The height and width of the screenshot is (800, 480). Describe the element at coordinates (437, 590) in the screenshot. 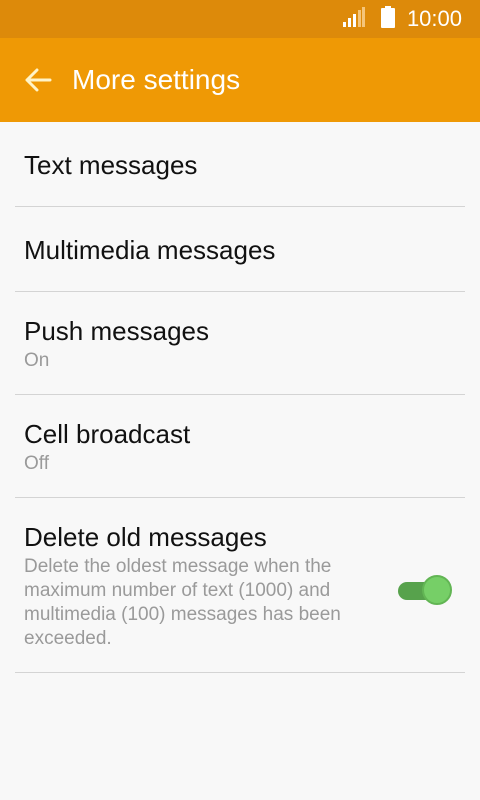

I see `toggle-knob` at that location.